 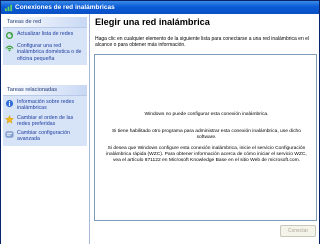 I want to click on star-icon, so click(x=9, y=119).